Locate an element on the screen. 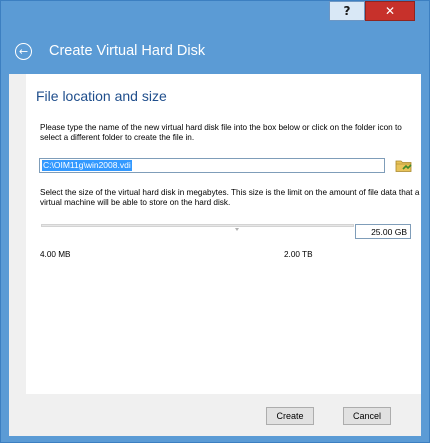 Image resolution: width=430 pixels, height=443 pixels. slider-track is located at coordinates (197, 225).